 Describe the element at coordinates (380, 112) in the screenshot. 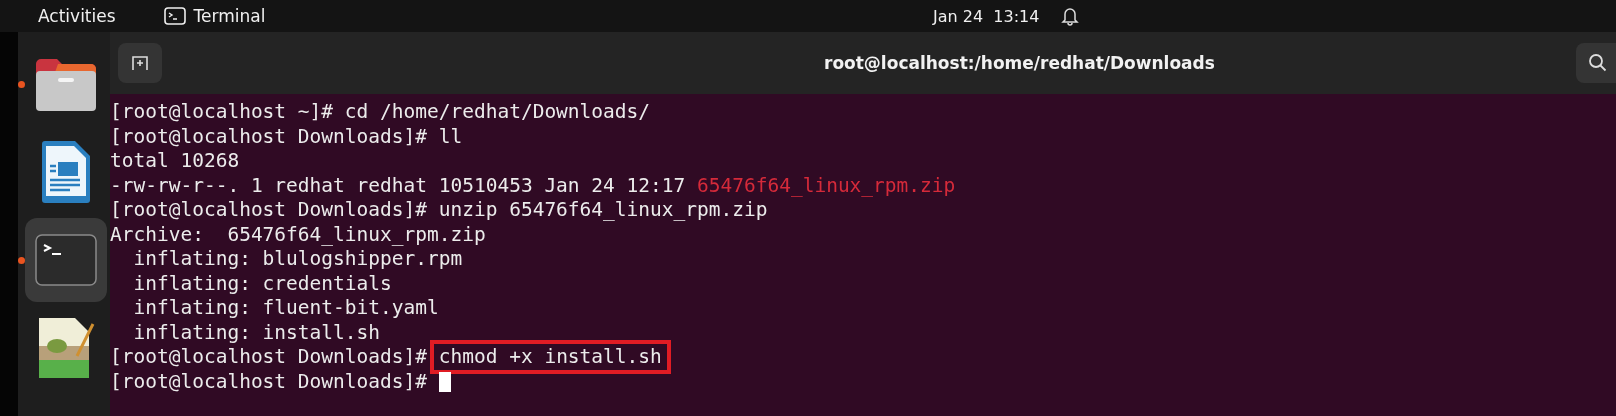

I see `terminal-text: [root@localhost ~]# cd /home/redhat/Downloads/` at that location.